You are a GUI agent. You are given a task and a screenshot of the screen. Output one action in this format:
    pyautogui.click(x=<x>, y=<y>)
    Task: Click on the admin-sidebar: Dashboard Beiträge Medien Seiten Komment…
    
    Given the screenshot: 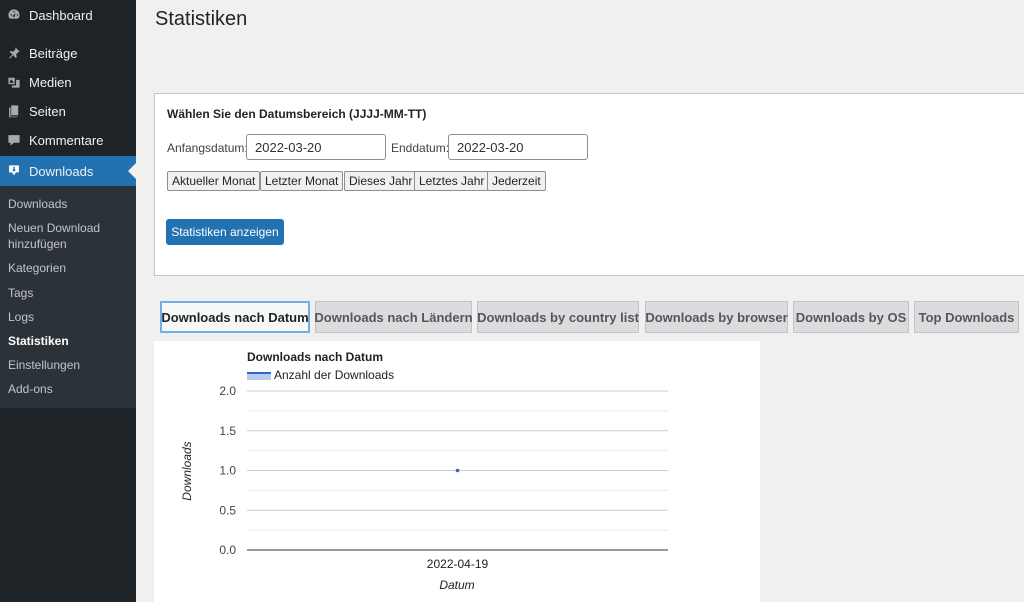 What is the action you would take?
    pyautogui.click(x=68, y=301)
    